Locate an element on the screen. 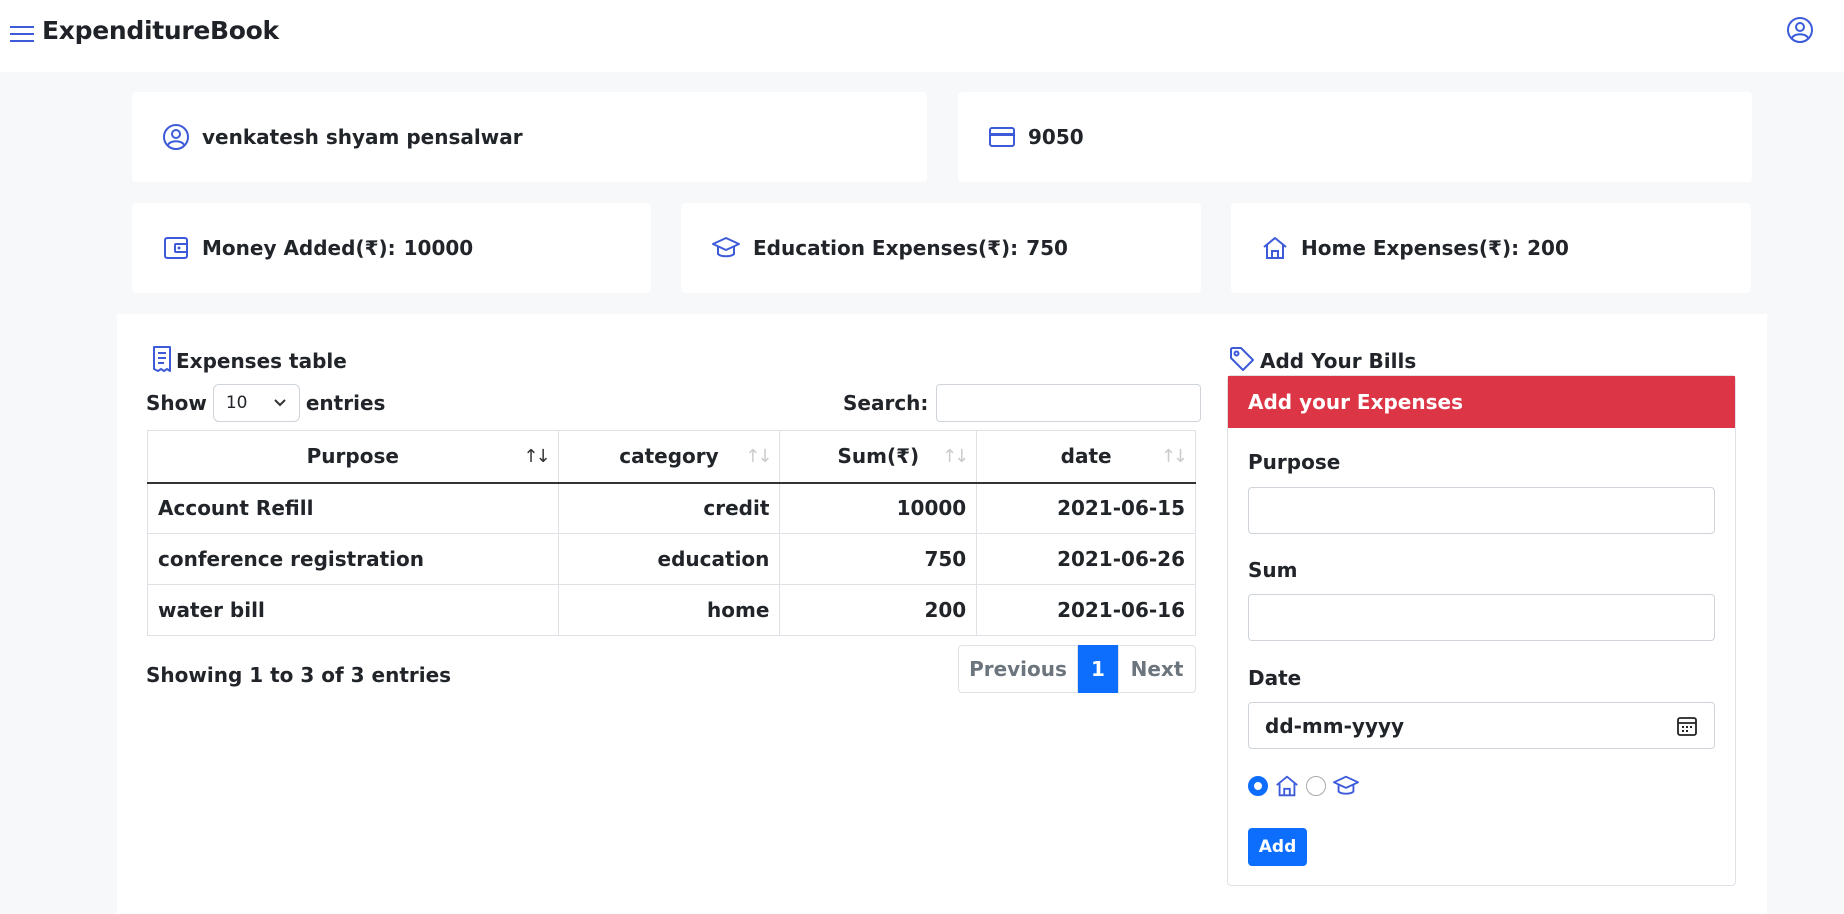 Image resolution: width=1844 pixels, height=914 pixels. table-search: Search: is located at coordinates (1022, 403).